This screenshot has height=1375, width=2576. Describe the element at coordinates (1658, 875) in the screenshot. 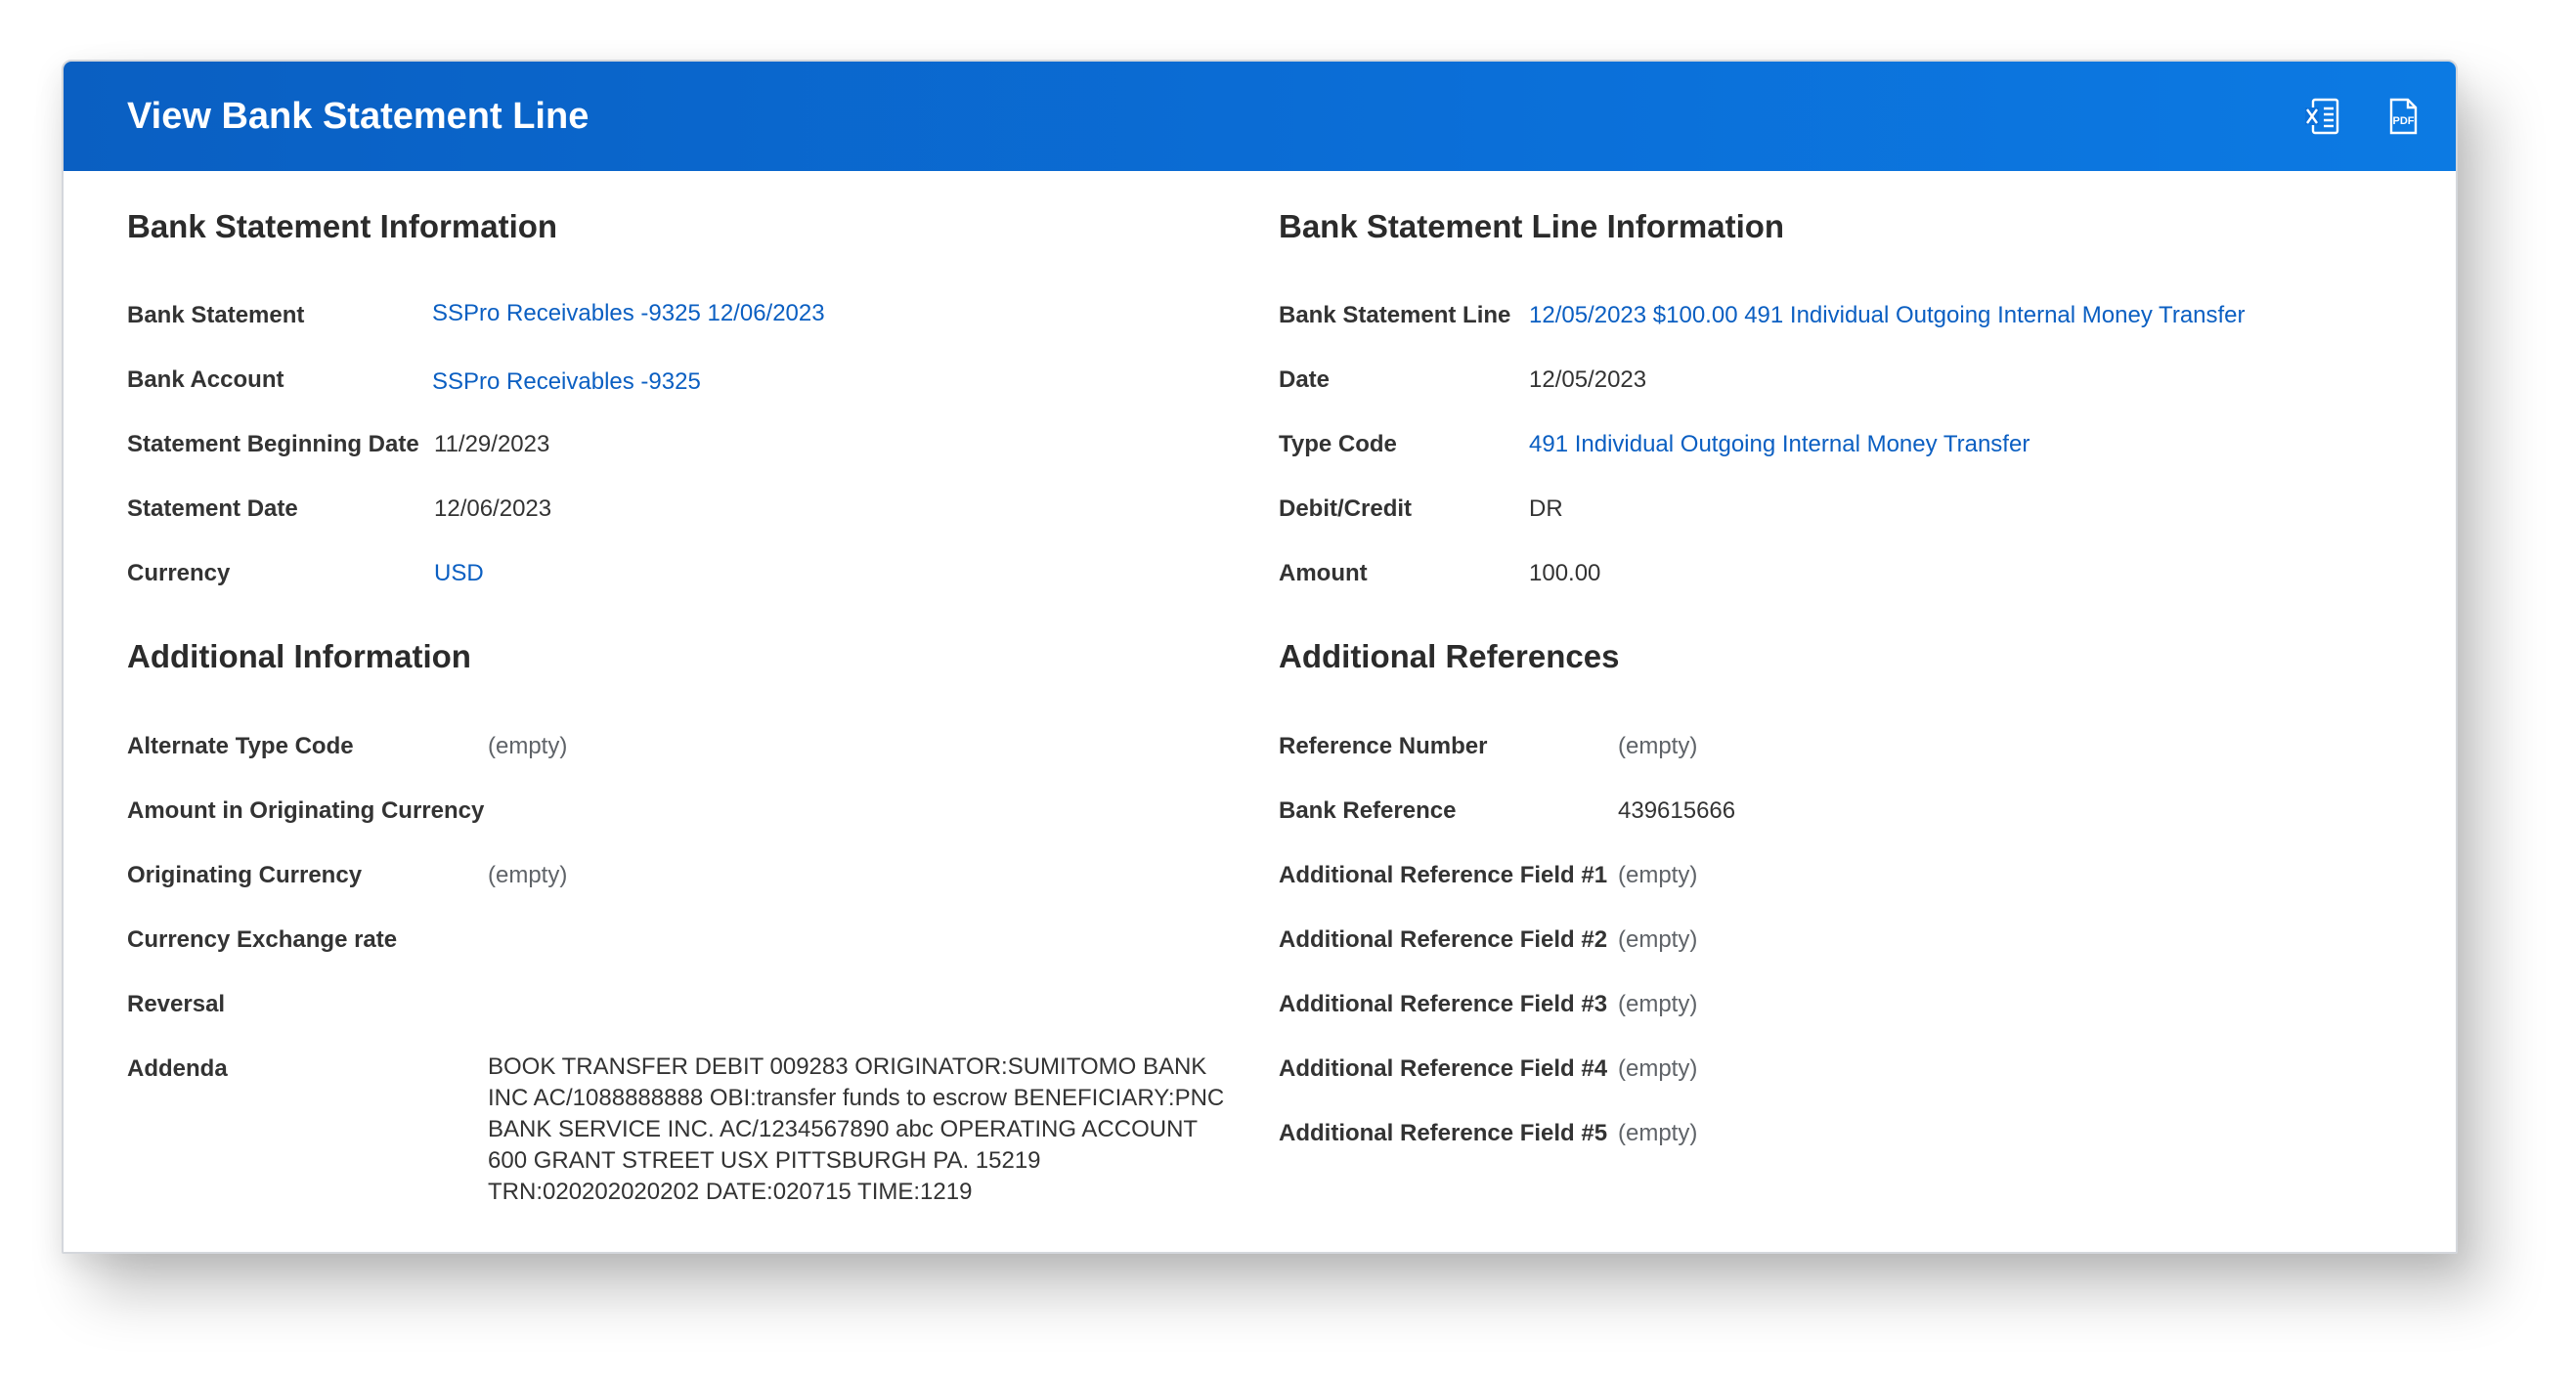

I see `additional-reference-field-1-value: (empty)` at that location.